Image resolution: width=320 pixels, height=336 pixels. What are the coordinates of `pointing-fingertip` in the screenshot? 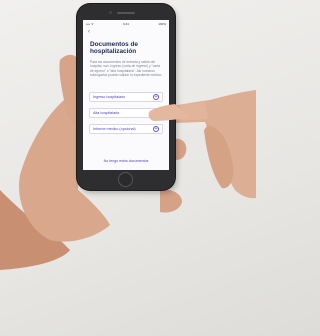 It's located at (169, 112).